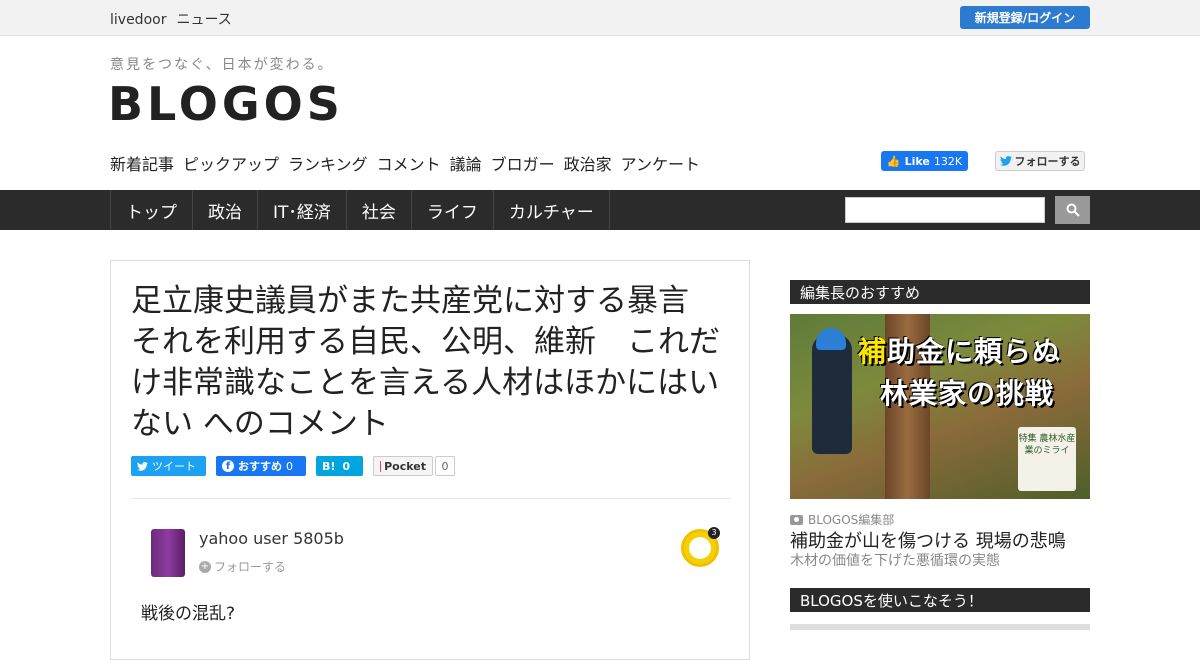 The image size is (1200, 660). What do you see at coordinates (872, 351) in the screenshot?
I see `headline-accent: 補` at bounding box center [872, 351].